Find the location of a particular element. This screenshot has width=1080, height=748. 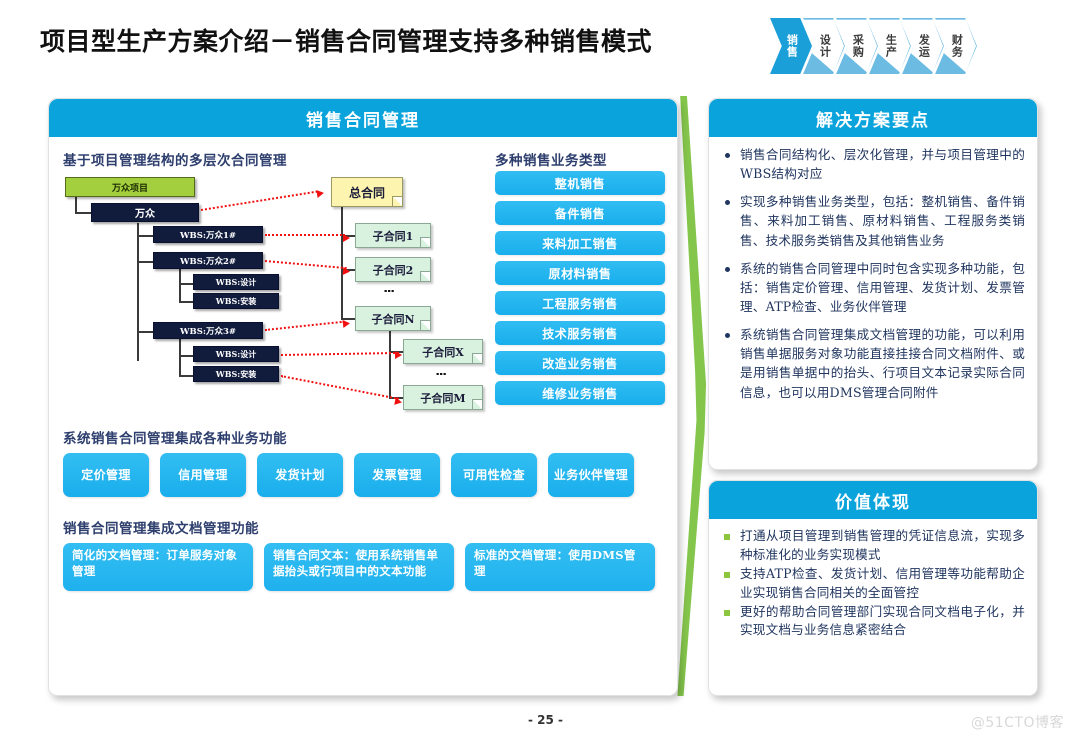

node-project: 万众项目 is located at coordinates (130, 187).